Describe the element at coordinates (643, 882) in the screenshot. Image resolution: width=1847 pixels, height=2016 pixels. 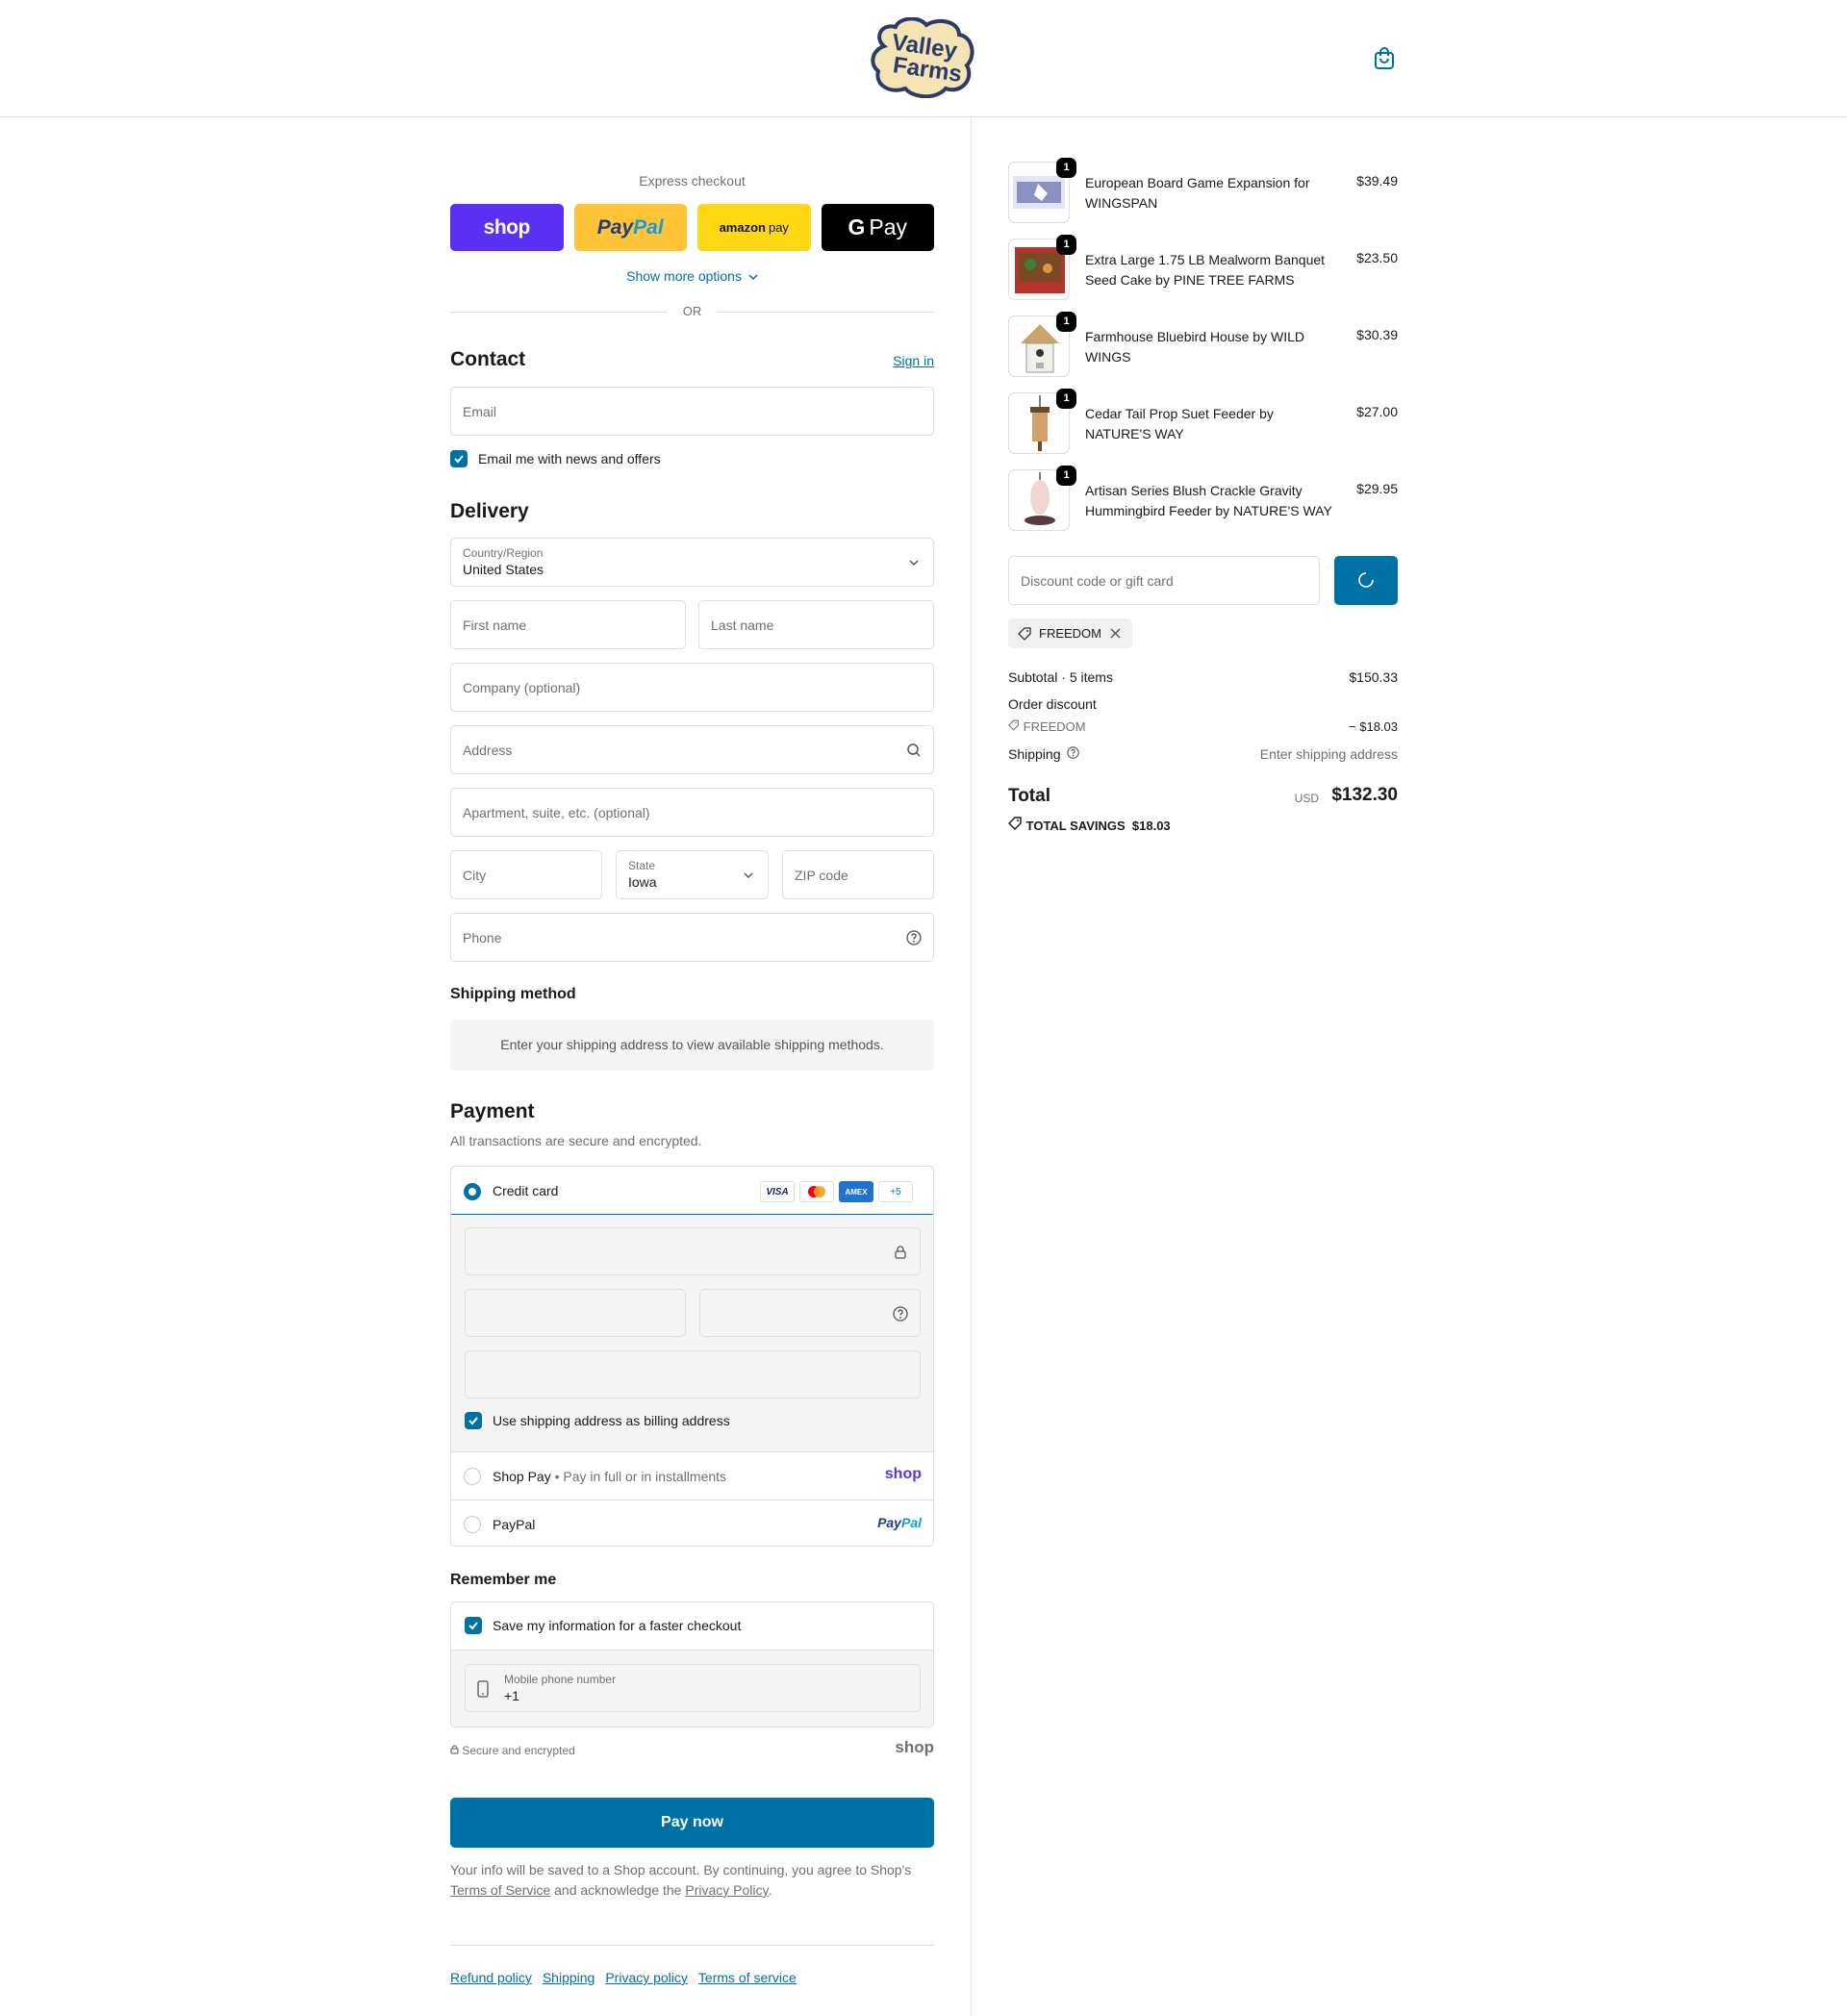
I see `state-value: Iowa` at that location.